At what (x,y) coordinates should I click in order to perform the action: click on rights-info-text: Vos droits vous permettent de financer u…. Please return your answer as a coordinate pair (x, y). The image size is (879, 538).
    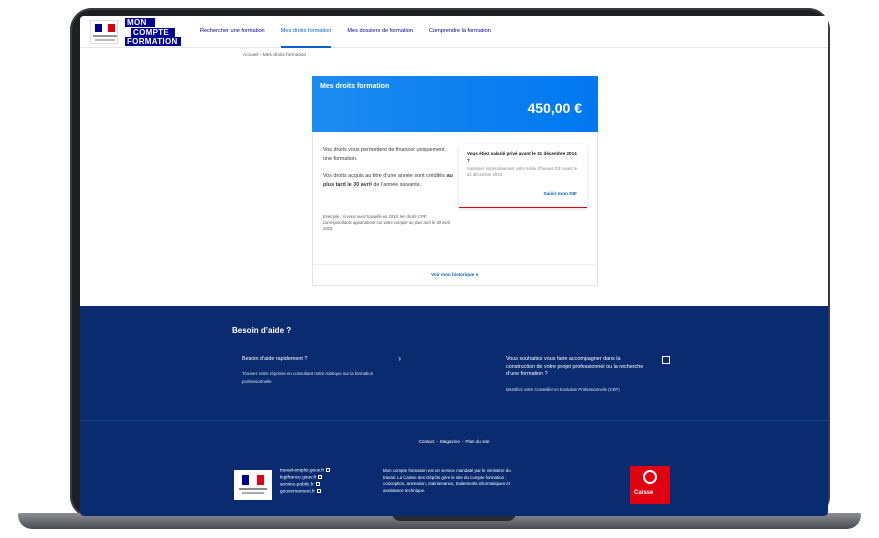
    Looking at the image, I should click on (384, 154).